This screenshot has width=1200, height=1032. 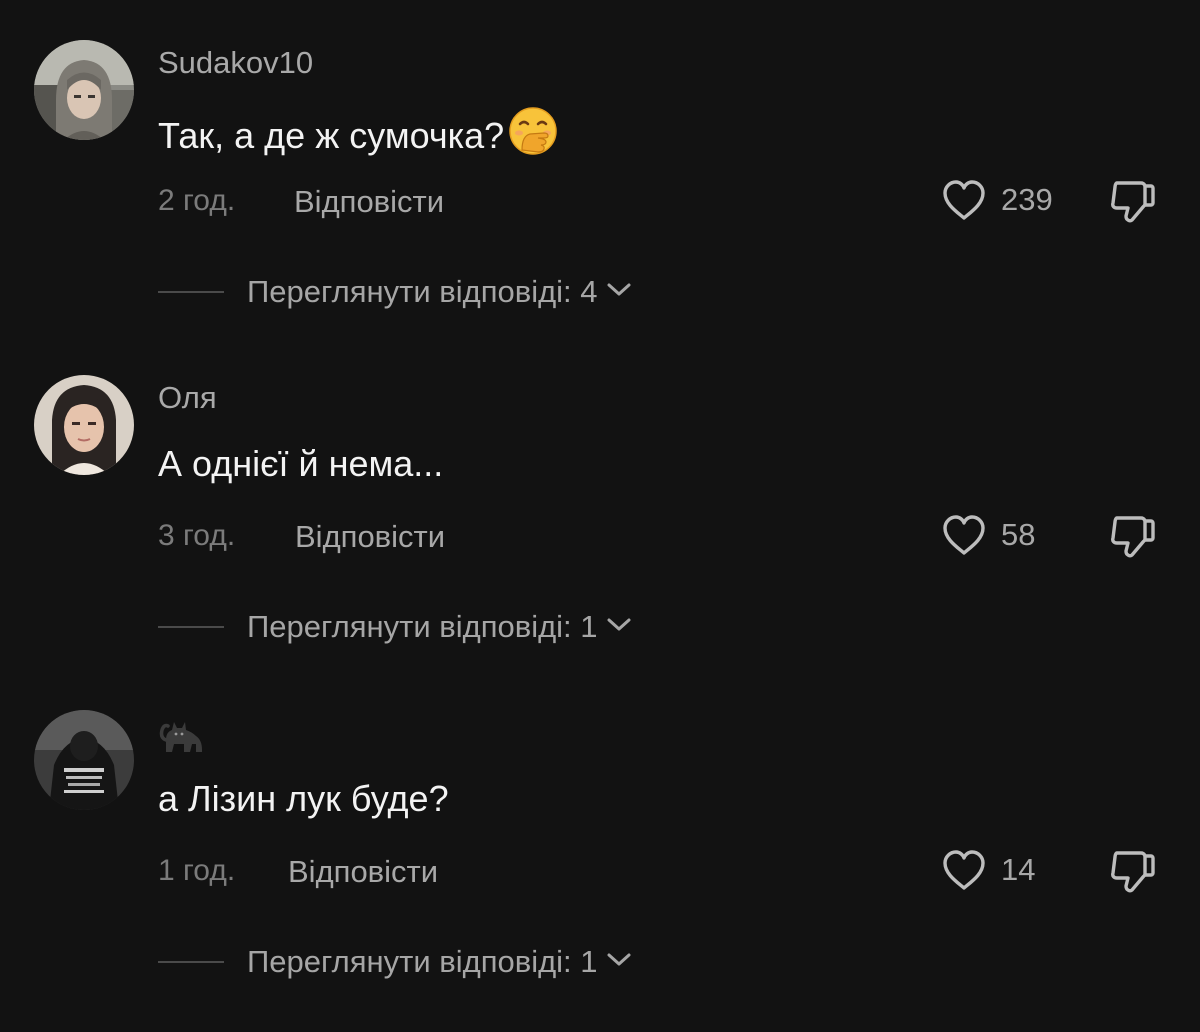 I want to click on comment-text-content: а Лізин лук буде?, so click(x=303, y=798).